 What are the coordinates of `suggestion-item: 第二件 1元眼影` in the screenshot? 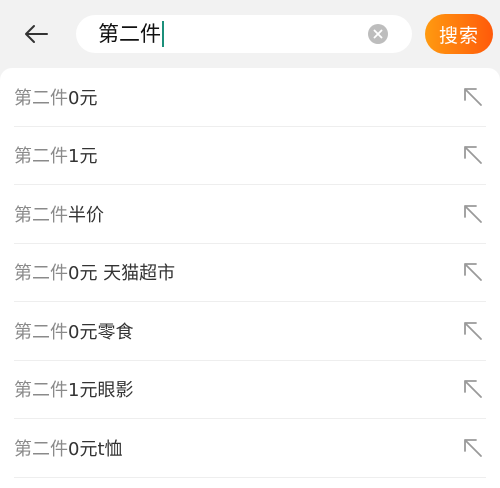 It's located at (250, 390).